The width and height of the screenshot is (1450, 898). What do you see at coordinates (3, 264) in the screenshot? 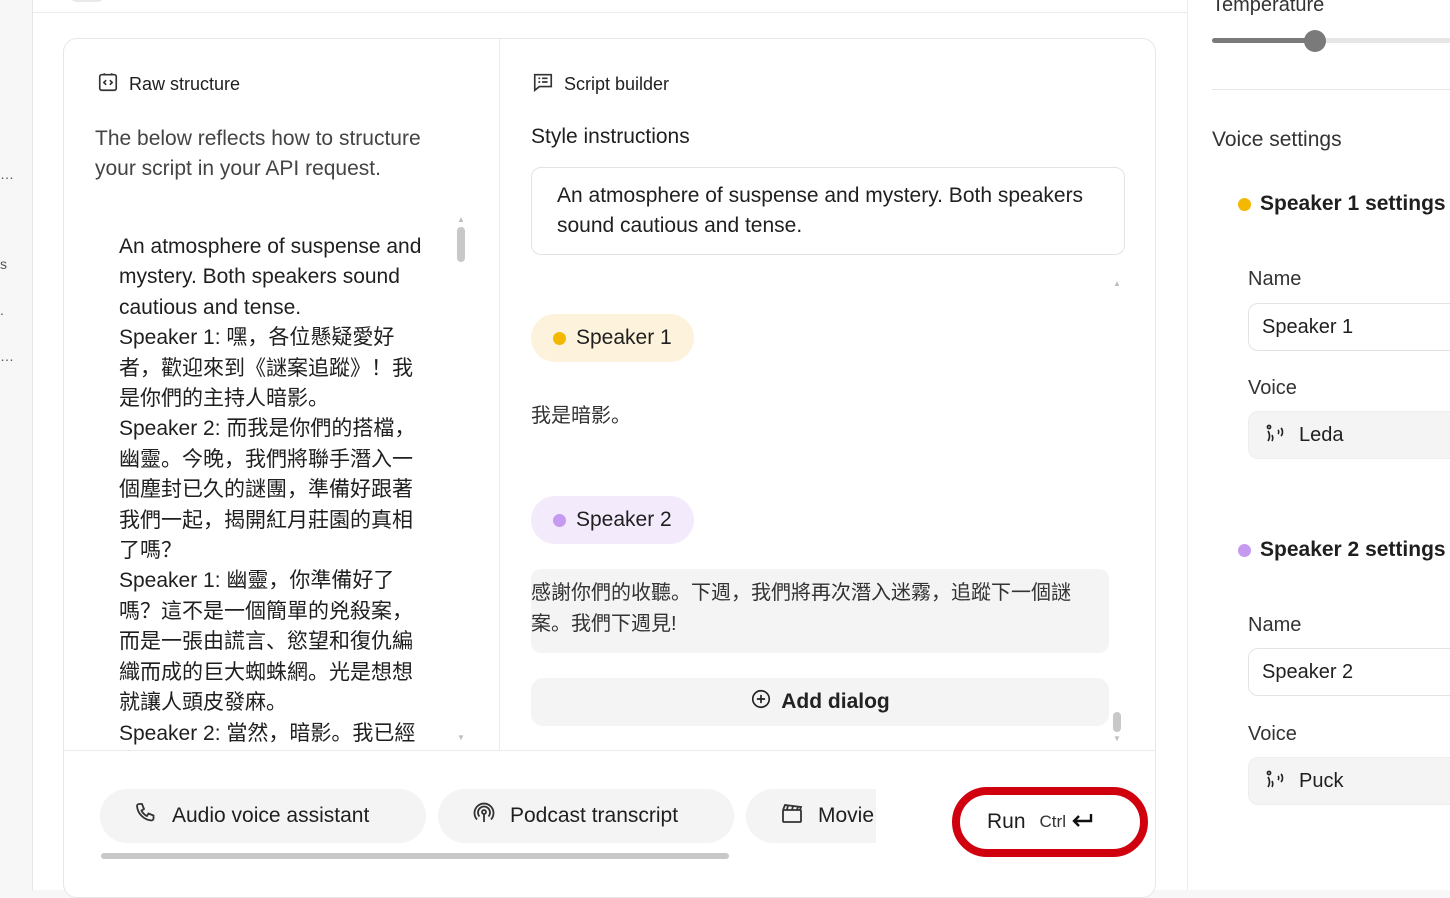
I see `rail-fragment: s` at bounding box center [3, 264].